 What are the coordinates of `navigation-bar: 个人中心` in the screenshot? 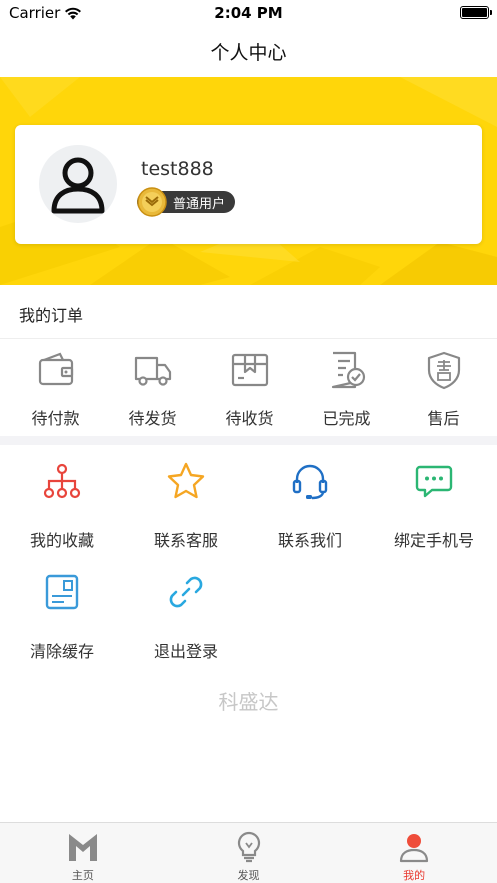 It's located at (248, 51).